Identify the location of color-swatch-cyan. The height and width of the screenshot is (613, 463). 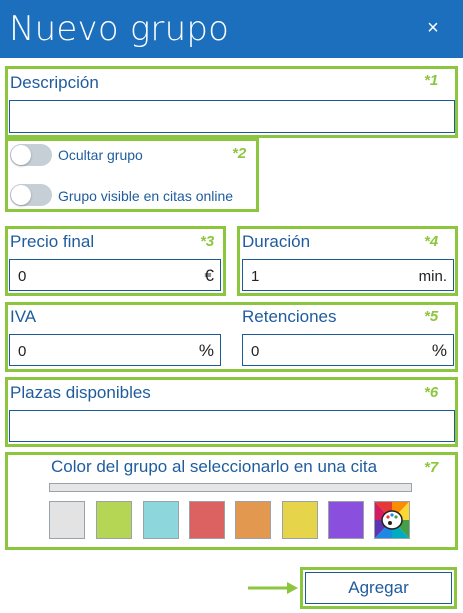
(161, 520).